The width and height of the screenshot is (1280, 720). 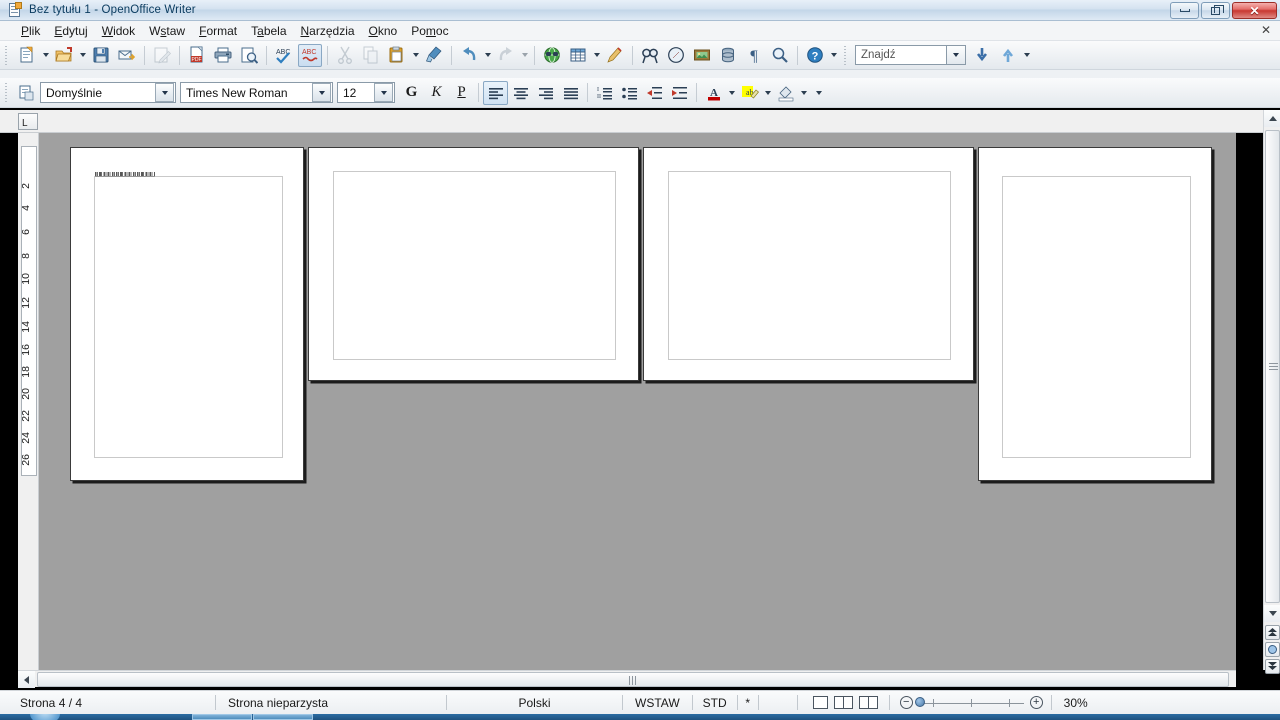 What do you see at coordinates (956, 55) in the screenshot?
I see `find-dropdown-button` at bounding box center [956, 55].